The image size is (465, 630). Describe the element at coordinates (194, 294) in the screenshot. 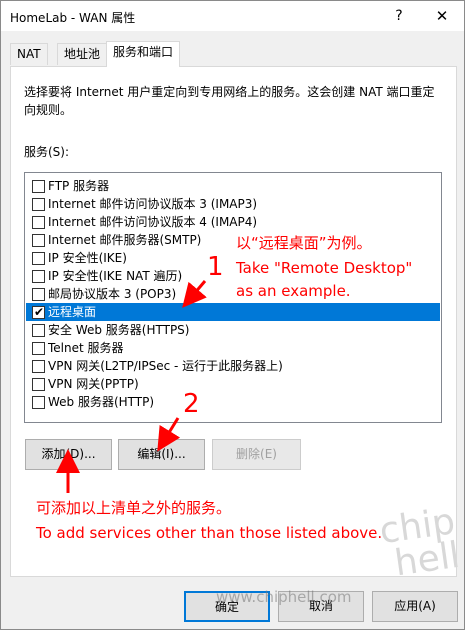

I see `arrow-to-remote-desktop` at that location.